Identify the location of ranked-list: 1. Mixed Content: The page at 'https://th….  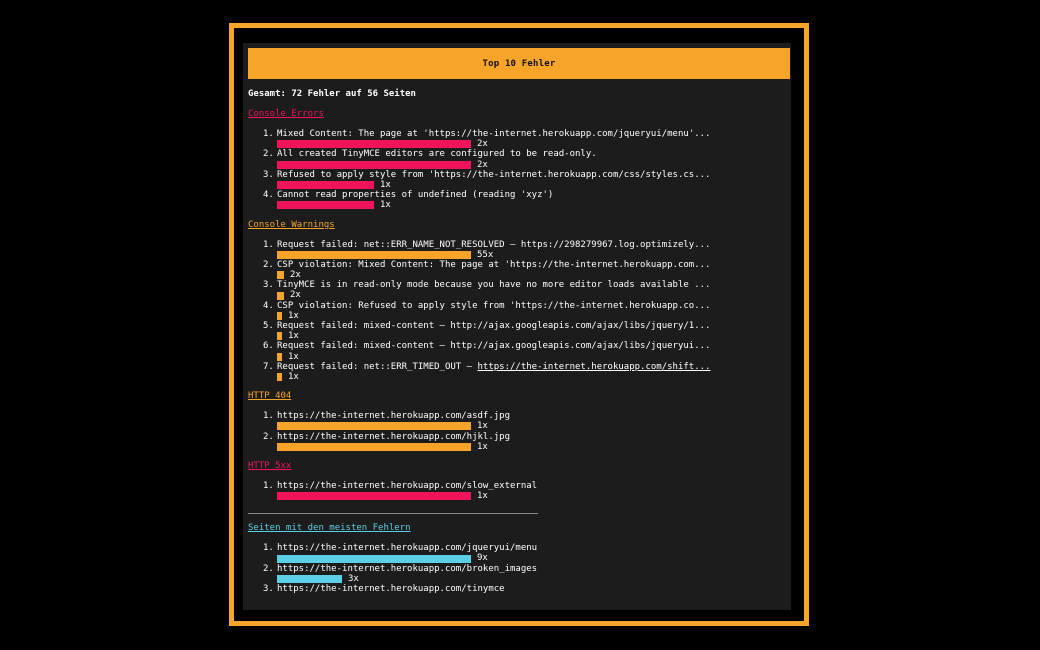
(518, 170).